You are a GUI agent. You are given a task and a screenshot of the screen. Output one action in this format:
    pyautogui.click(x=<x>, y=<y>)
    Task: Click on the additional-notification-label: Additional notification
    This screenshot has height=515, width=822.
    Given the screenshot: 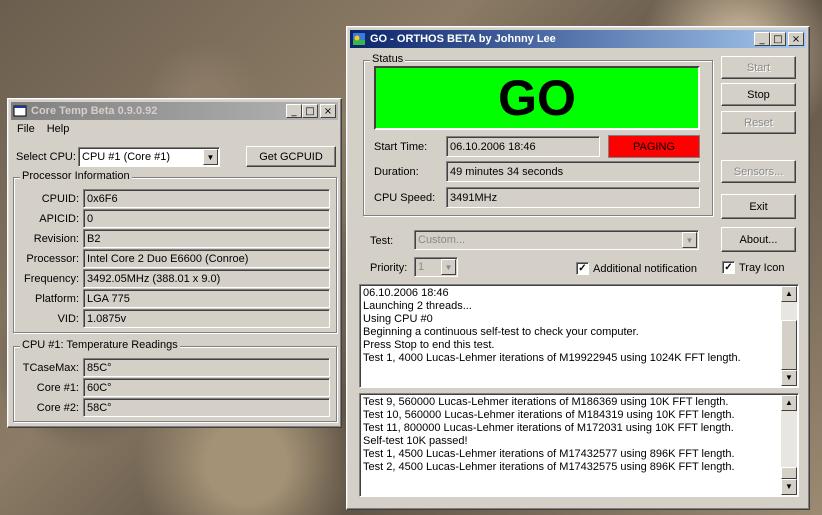 What is the action you would take?
    pyautogui.click(x=645, y=269)
    